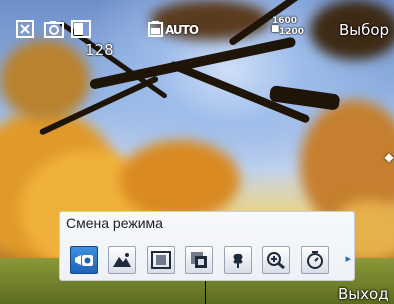 The image size is (394, 304). What do you see at coordinates (54, 29) in the screenshot?
I see `camera-icon` at bounding box center [54, 29].